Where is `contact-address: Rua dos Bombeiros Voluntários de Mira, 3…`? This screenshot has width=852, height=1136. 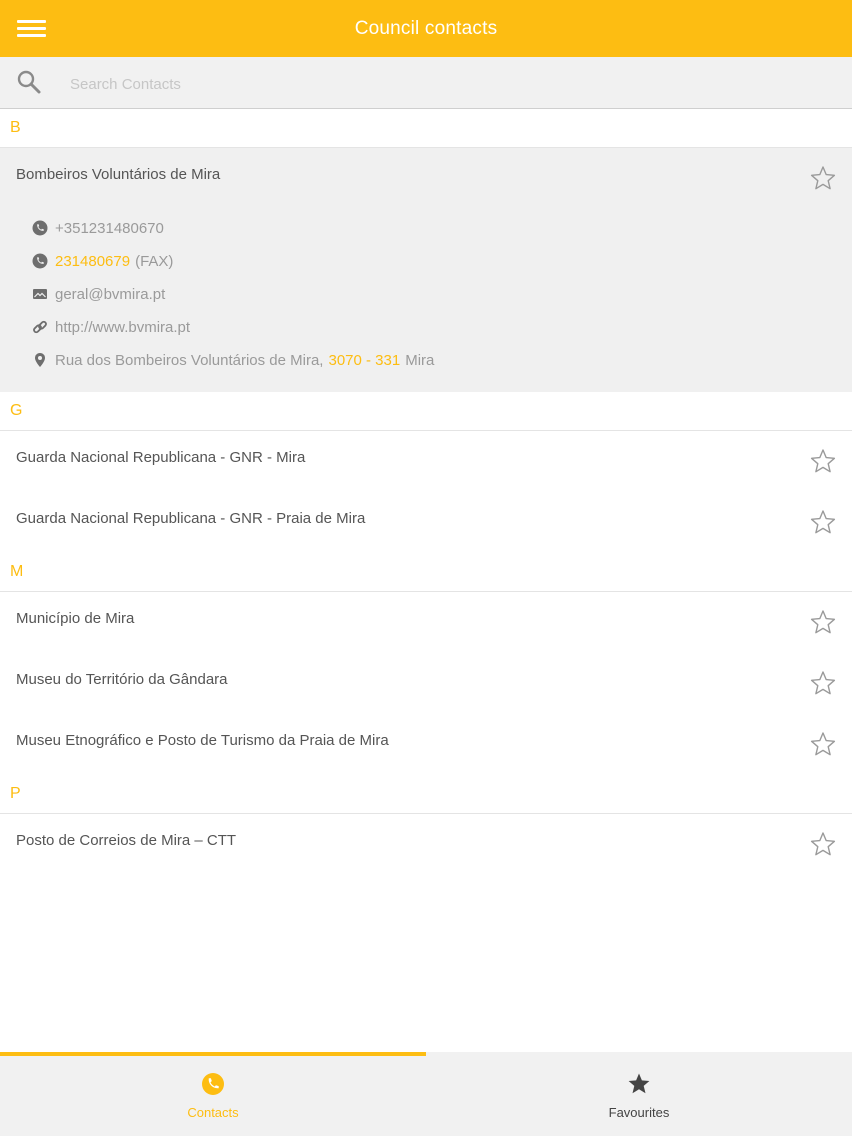
contact-address: Rua dos Bombeiros Voluntários de Mira, 3… is located at coordinates (233, 360).